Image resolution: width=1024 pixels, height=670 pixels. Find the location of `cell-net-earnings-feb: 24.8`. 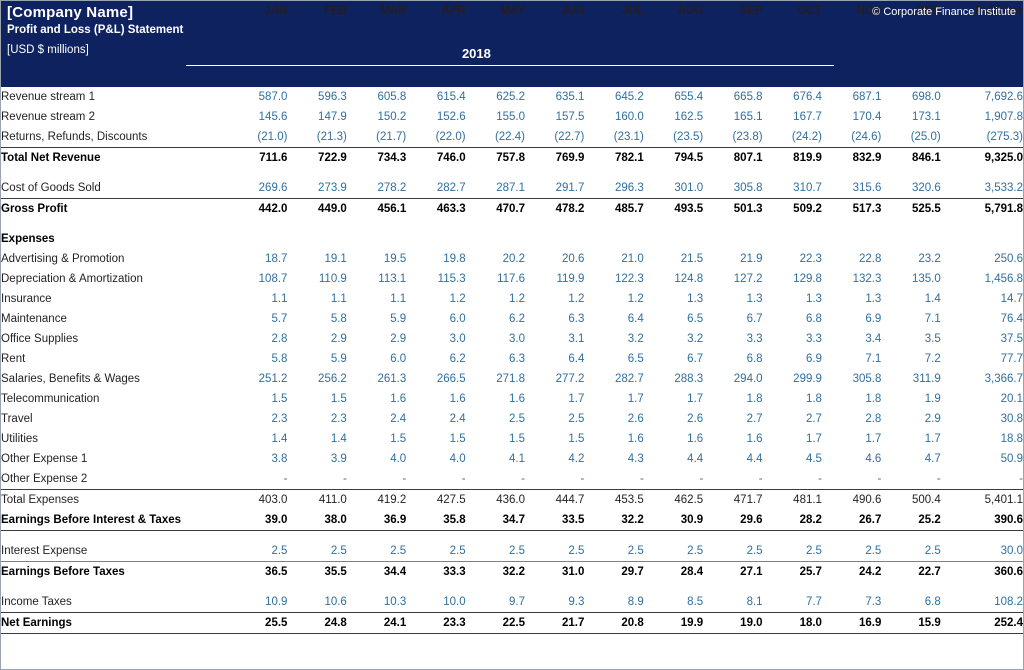

cell-net-earnings-feb: 24.8 is located at coordinates (317, 623).